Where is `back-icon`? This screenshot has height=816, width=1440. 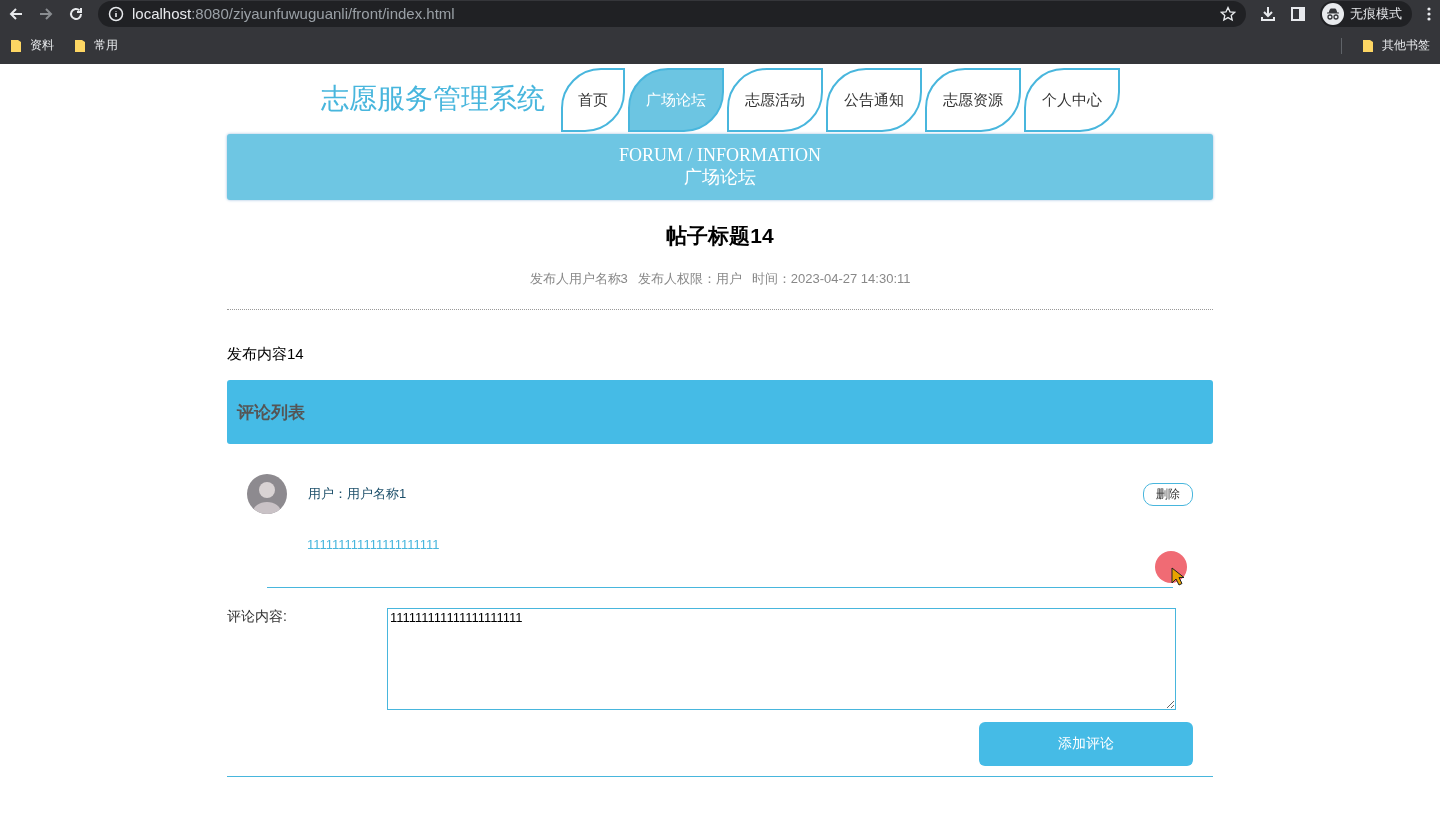 back-icon is located at coordinates (16, 13).